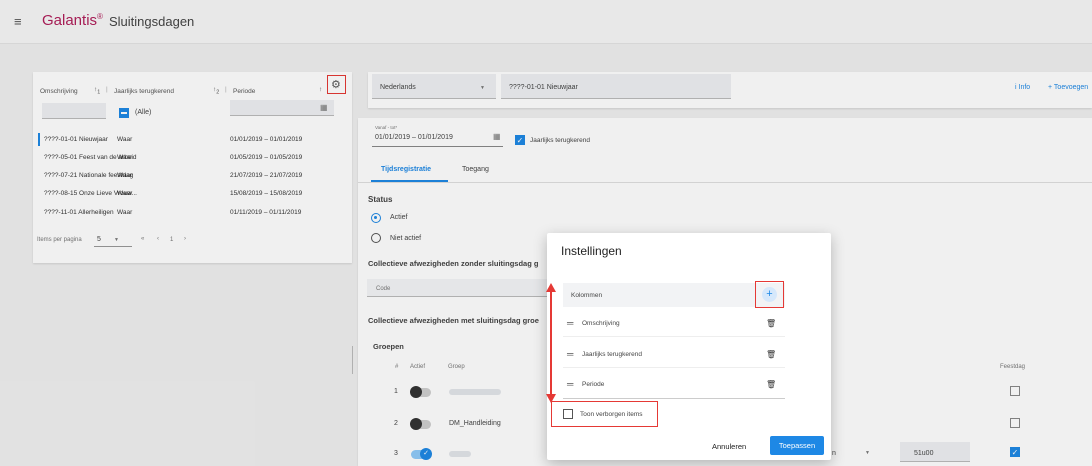  What do you see at coordinates (601, 323) in the screenshot?
I see `column-item: Omschrijving` at bounding box center [601, 323].